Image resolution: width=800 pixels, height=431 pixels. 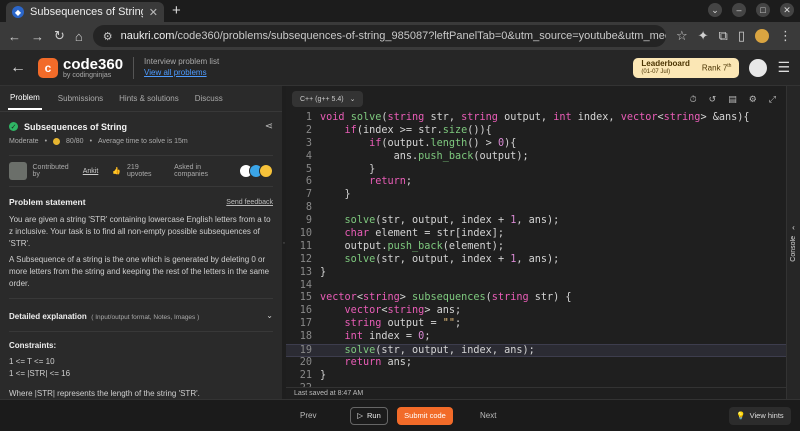 What do you see at coordinates (116, 171) in the screenshot?
I see `upvote-icon: 👍` at bounding box center [116, 171].